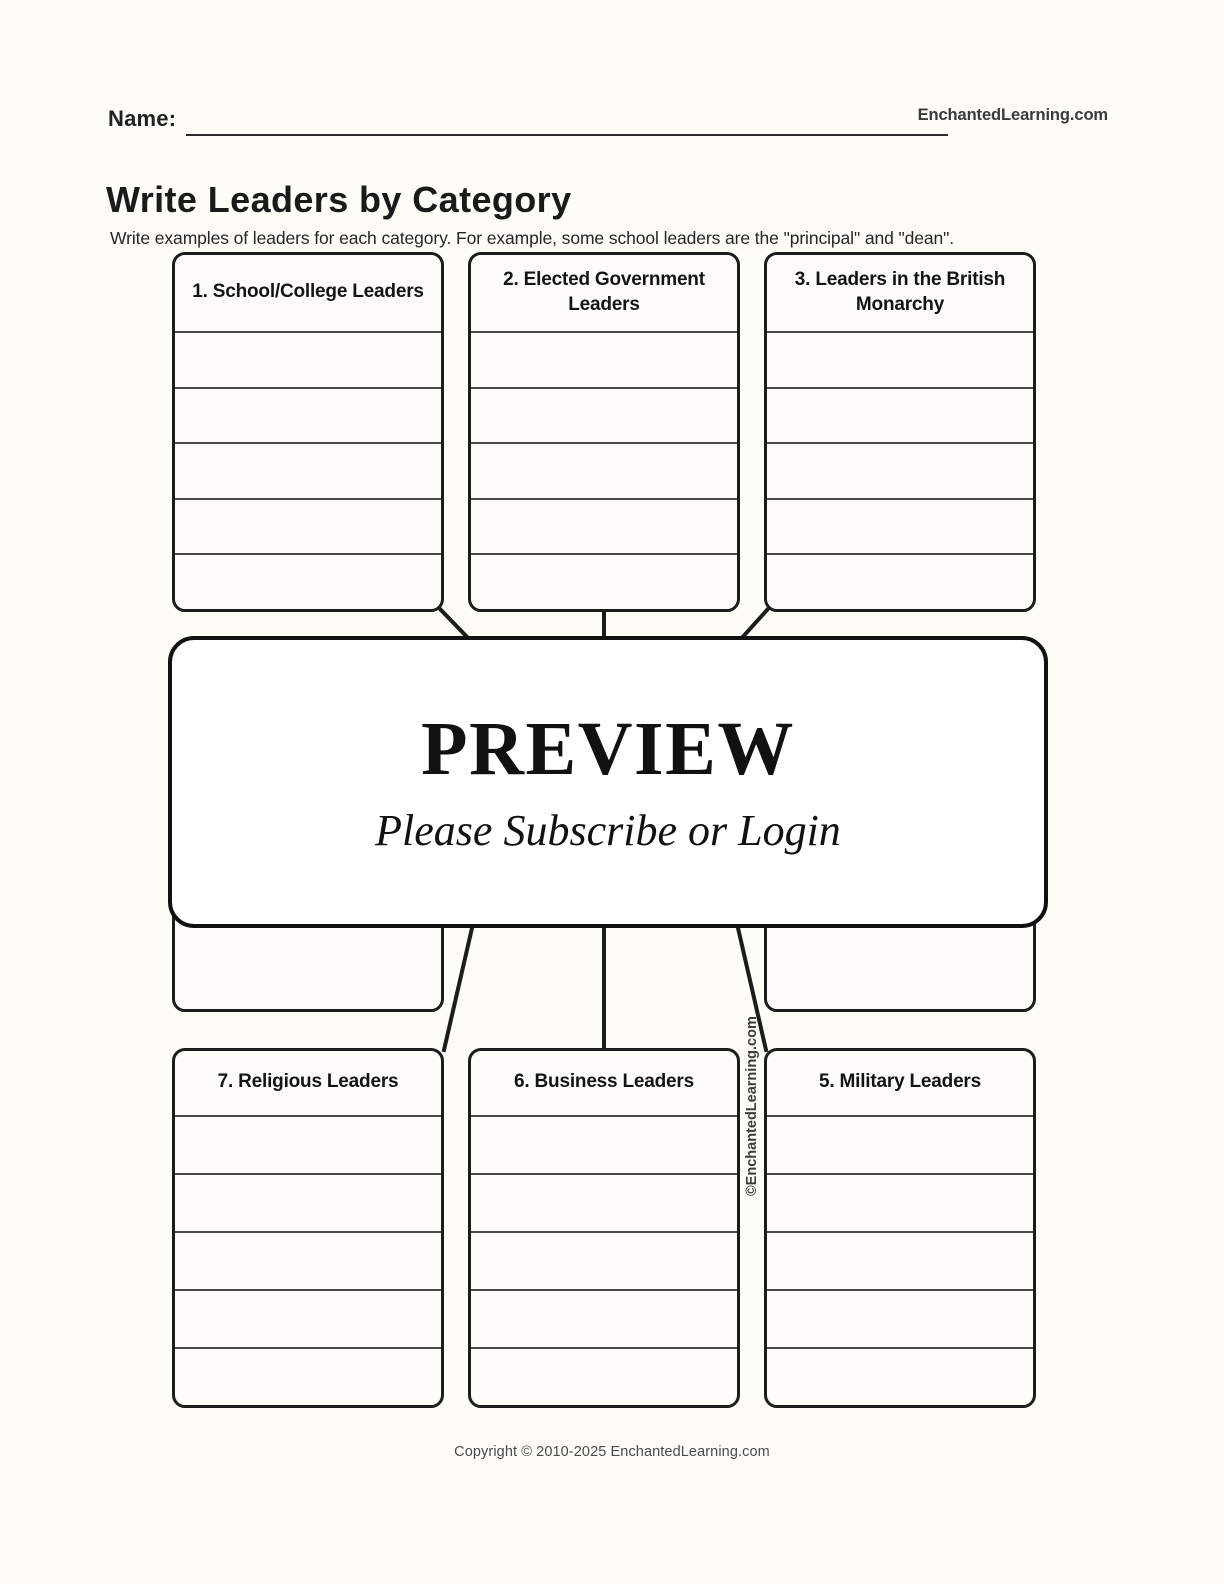 The height and width of the screenshot is (1584, 1224). Describe the element at coordinates (752, 1106) in the screenshot. I see `vertical-copyright-credit: ©EnchantedLearning.com` at that location.